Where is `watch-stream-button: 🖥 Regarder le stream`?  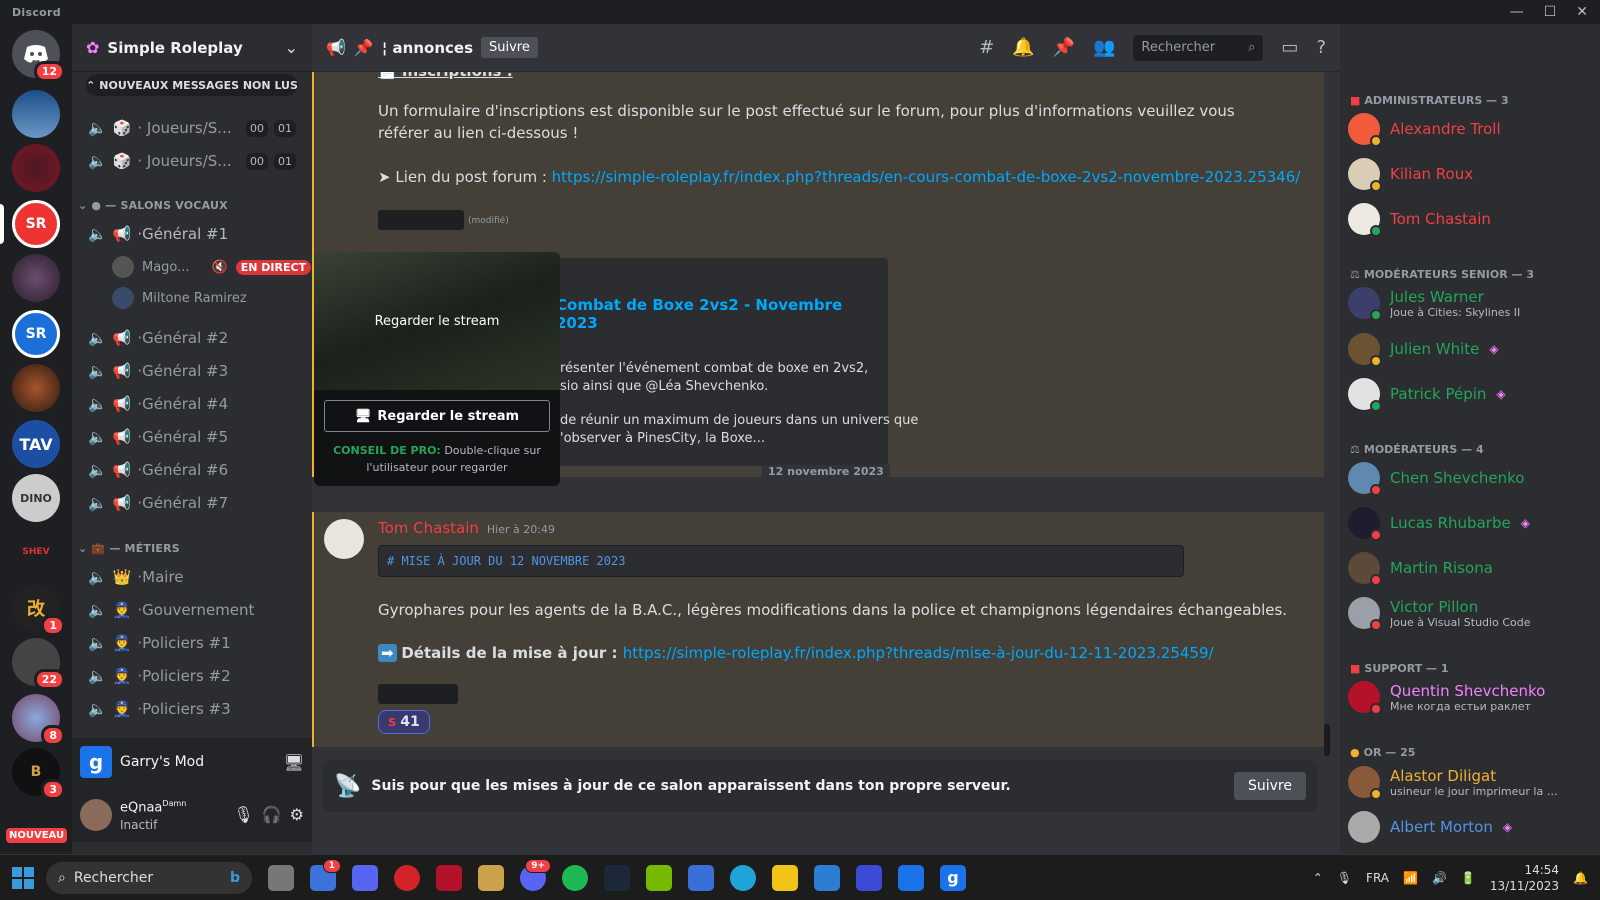 watch-stream-button: 🖥 Regarder le stream is located at coordinates (437, 416).